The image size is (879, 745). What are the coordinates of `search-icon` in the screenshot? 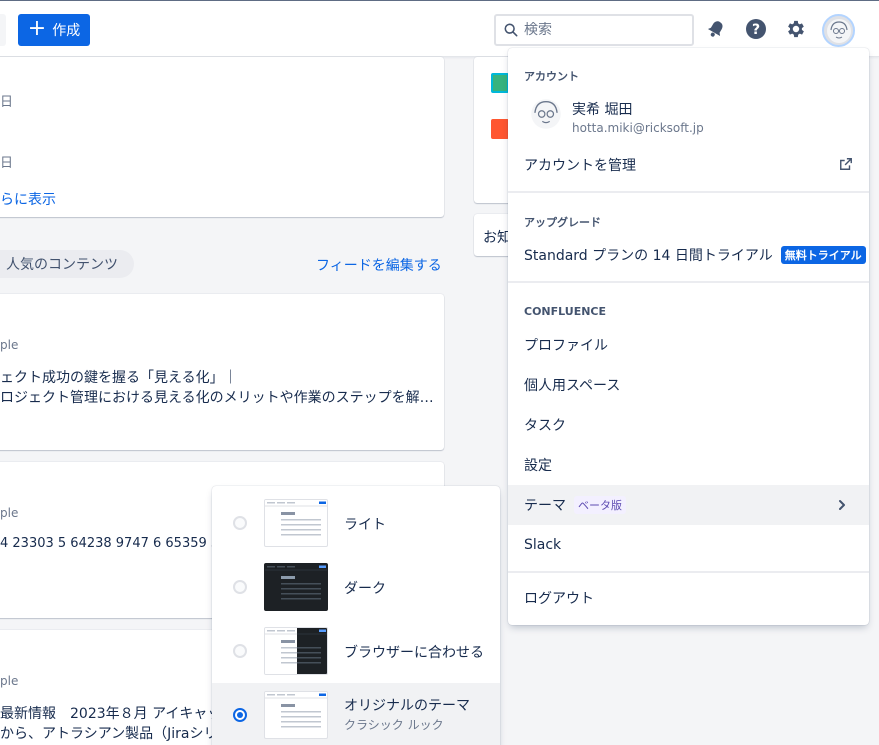 It's located at (511, 30).